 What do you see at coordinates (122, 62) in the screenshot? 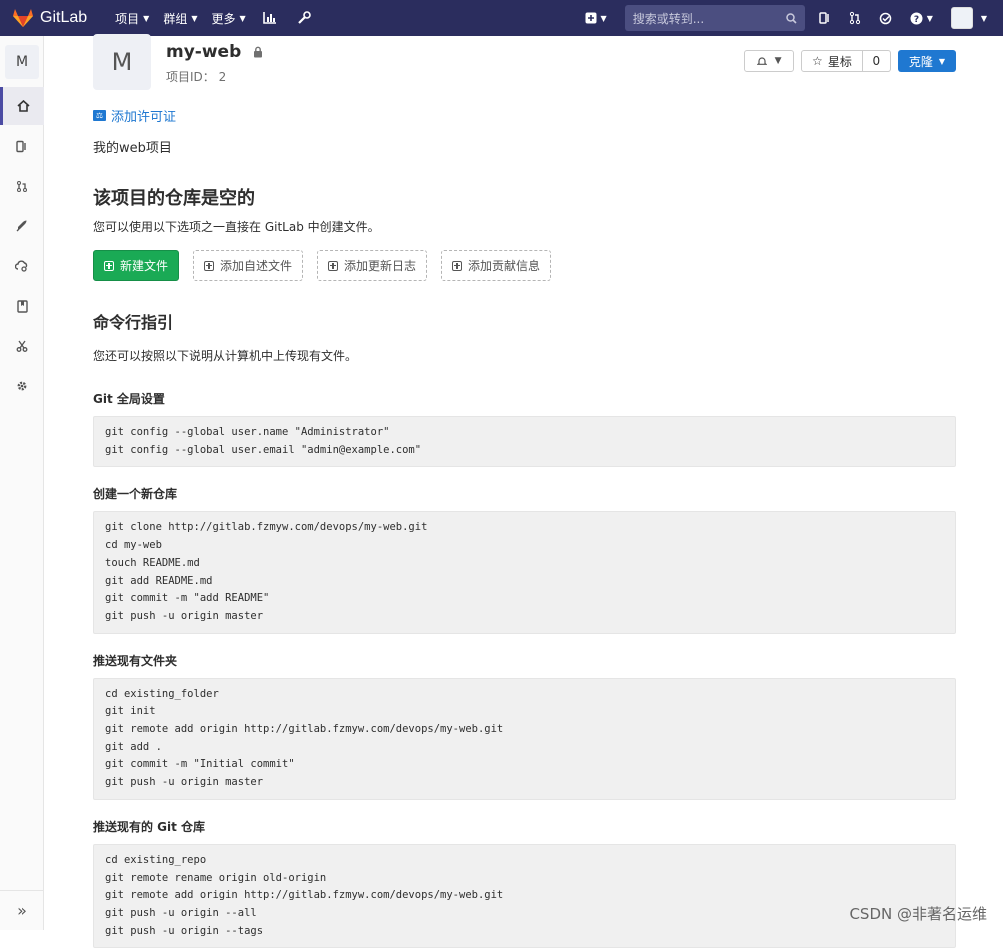
I see `project-avatar: M` at bounding box center [122, 62].